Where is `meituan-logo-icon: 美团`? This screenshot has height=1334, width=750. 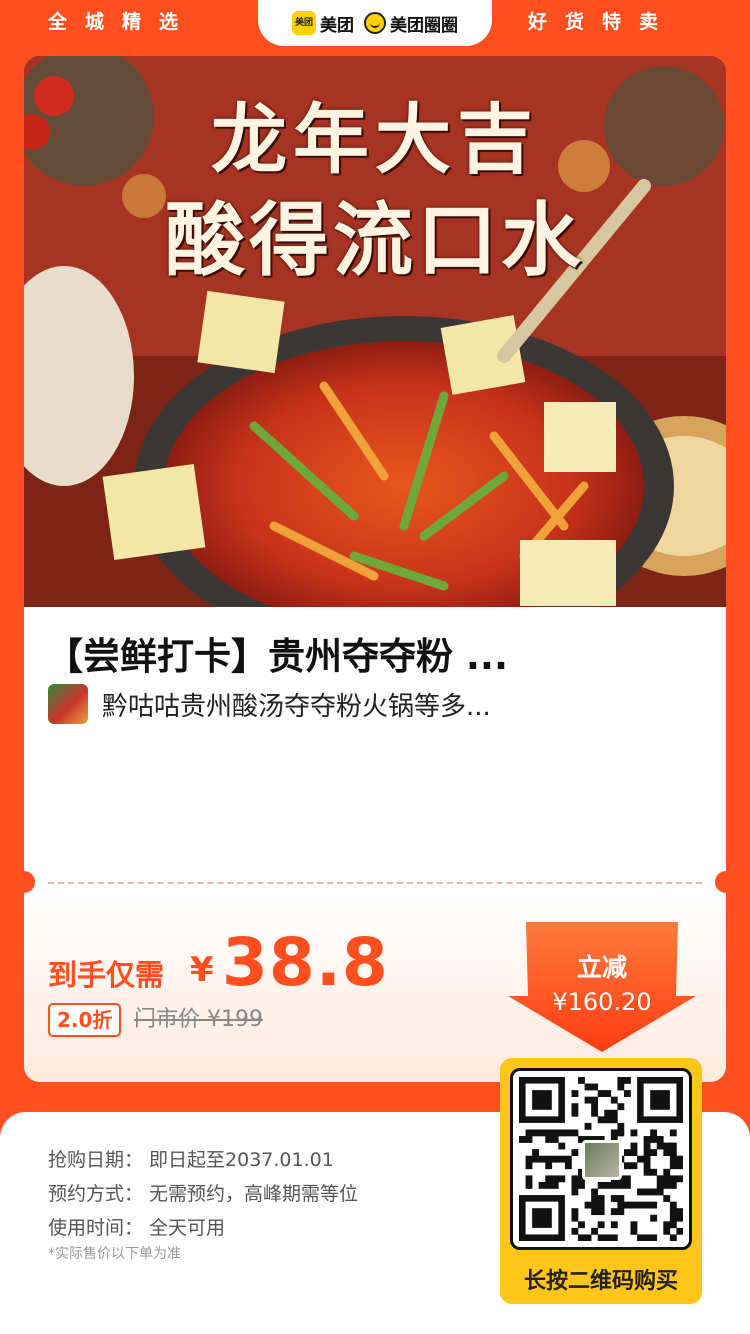
meituan-logo-icon: 美团 is located at coordinates (304, 23).